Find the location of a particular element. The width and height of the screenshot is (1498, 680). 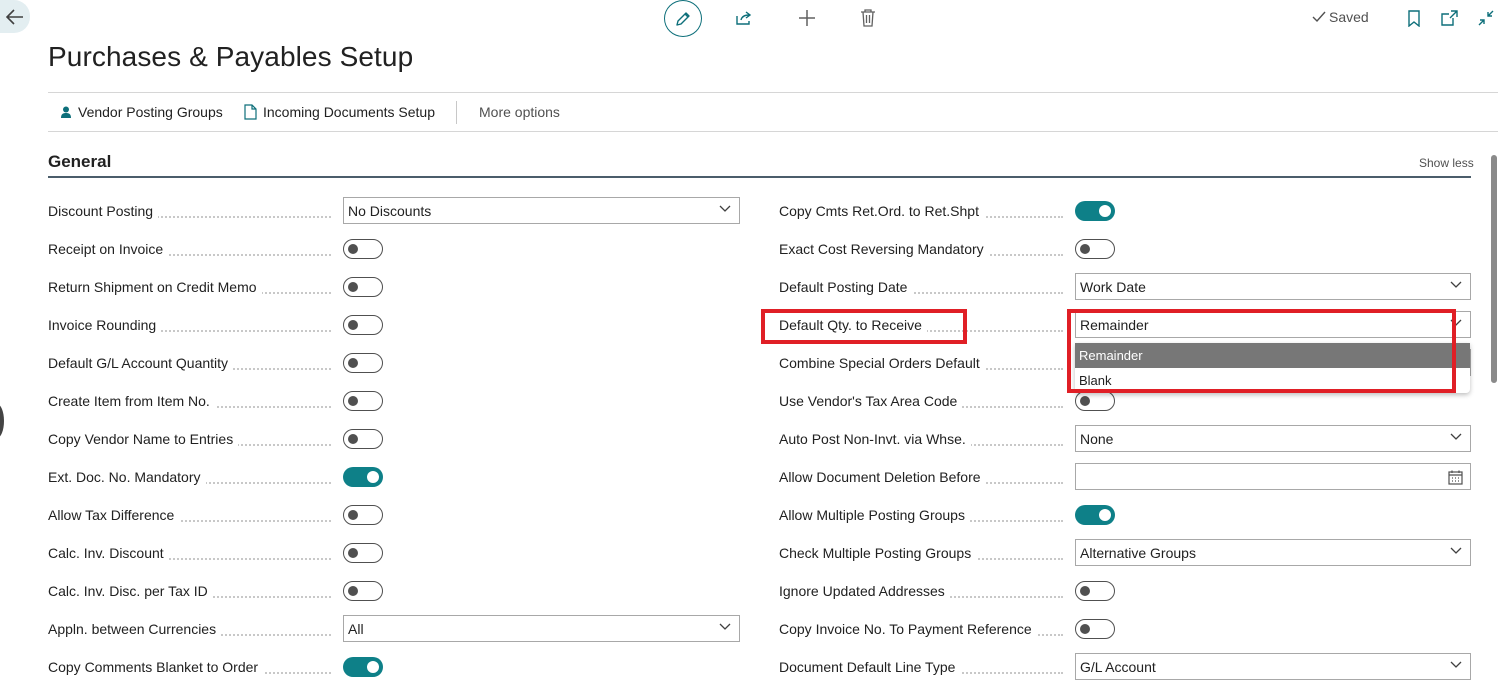

field-label-ignore-updated-addresses: Ignore Updated Addresses is located at coordinates (864, 591).